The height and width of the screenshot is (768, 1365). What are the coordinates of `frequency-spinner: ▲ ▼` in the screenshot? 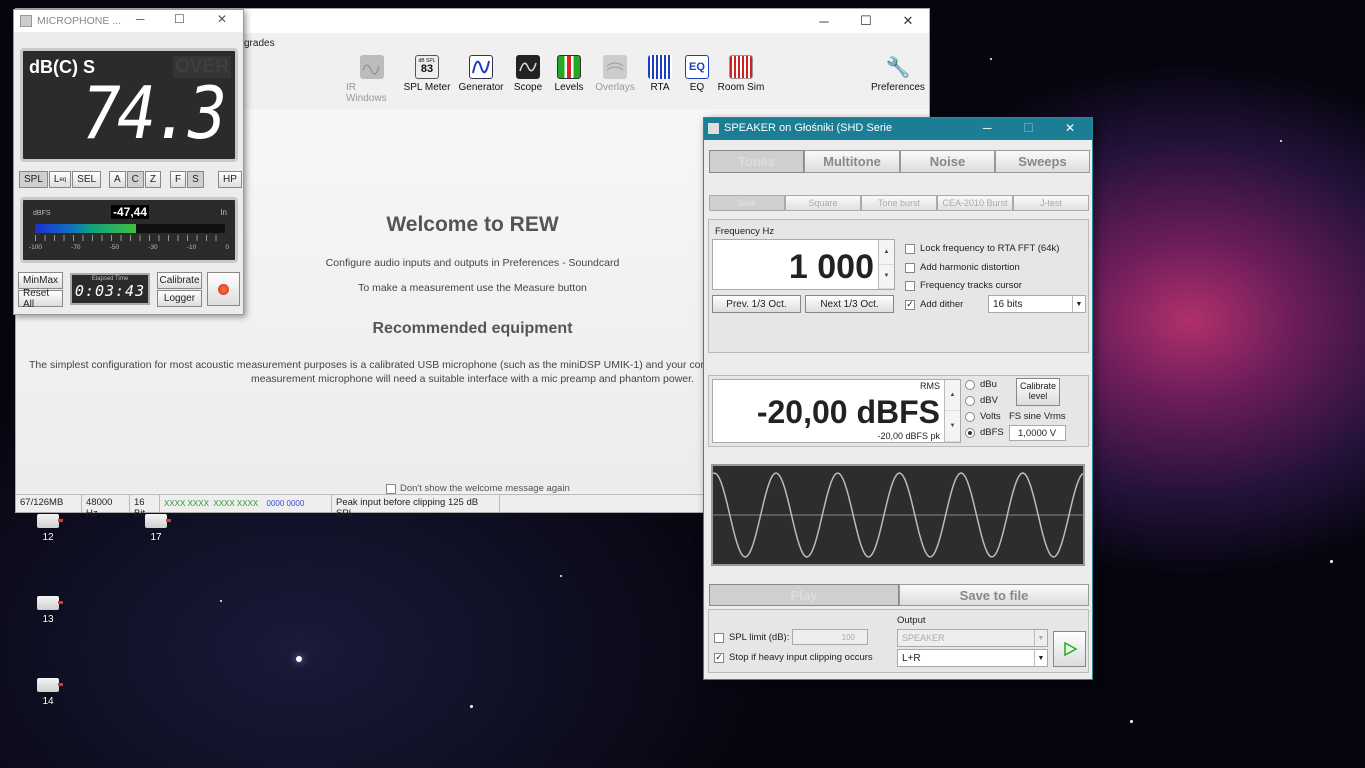 It's located at (886, 264).